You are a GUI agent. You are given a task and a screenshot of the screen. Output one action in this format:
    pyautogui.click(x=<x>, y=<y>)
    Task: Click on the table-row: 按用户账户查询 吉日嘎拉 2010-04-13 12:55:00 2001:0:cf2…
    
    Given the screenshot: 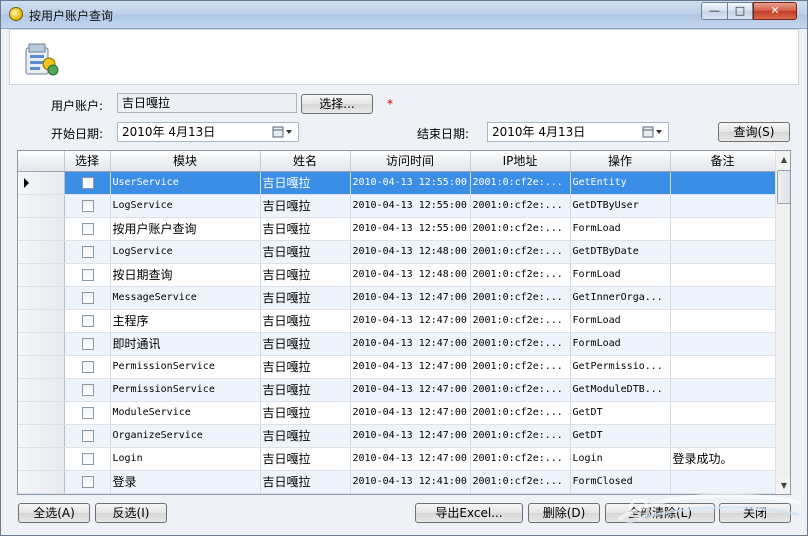 What is the action you would take?
    pyautogui.click(x=397, y=229)
    